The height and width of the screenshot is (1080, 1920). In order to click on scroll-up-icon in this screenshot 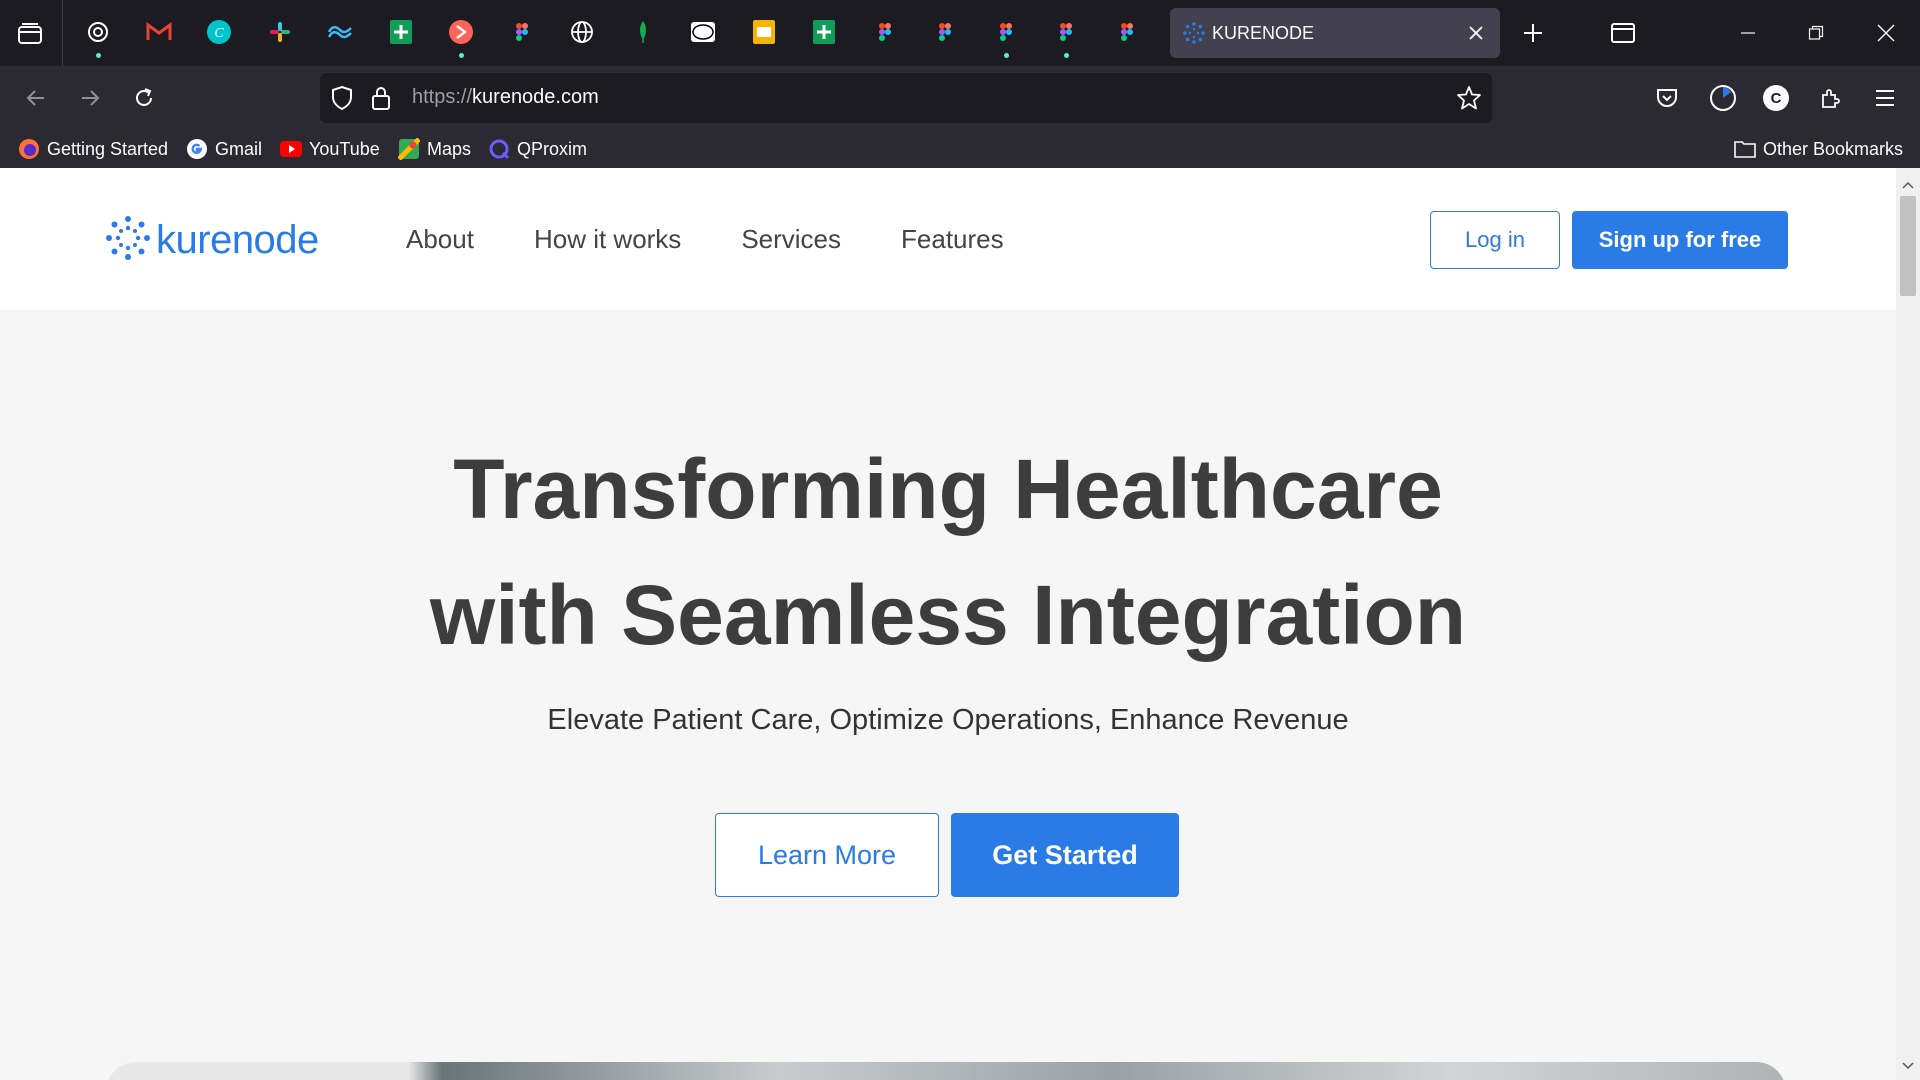, I will do `click(1908, 183)`.